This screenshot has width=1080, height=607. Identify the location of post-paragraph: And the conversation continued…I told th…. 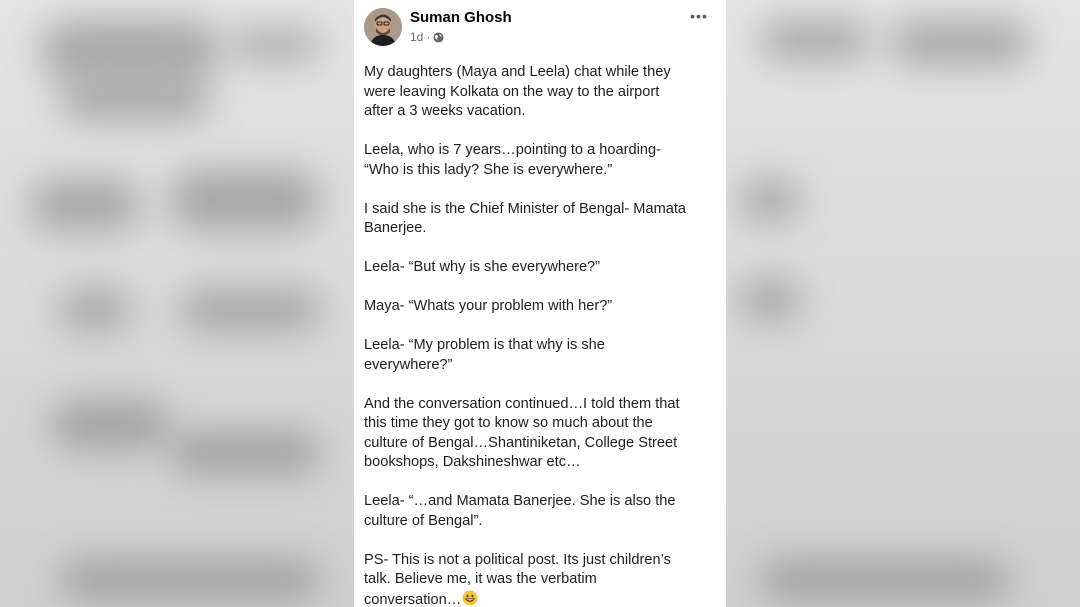
(522, 433).